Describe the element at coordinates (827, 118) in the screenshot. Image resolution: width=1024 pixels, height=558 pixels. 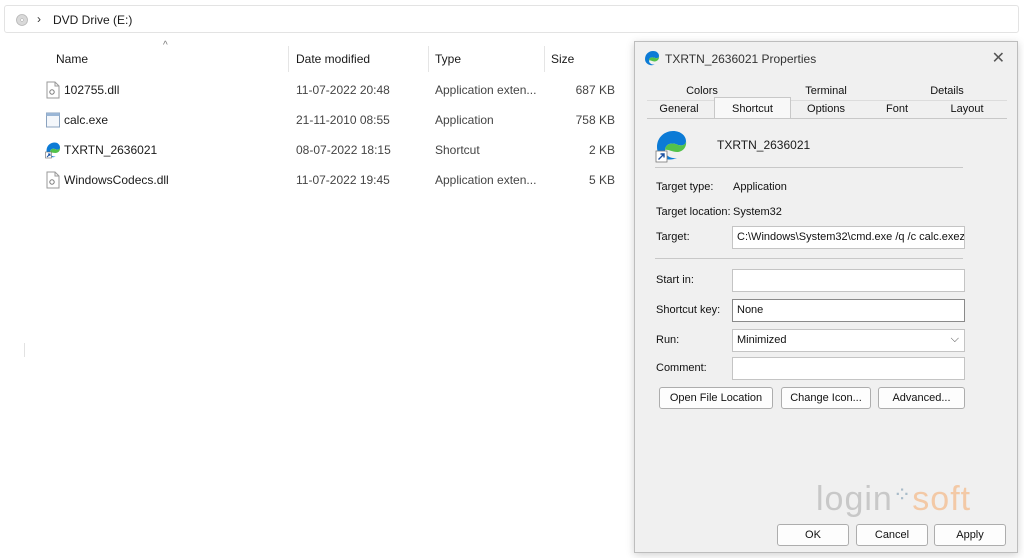
I see `tab-panel-border` at that location.